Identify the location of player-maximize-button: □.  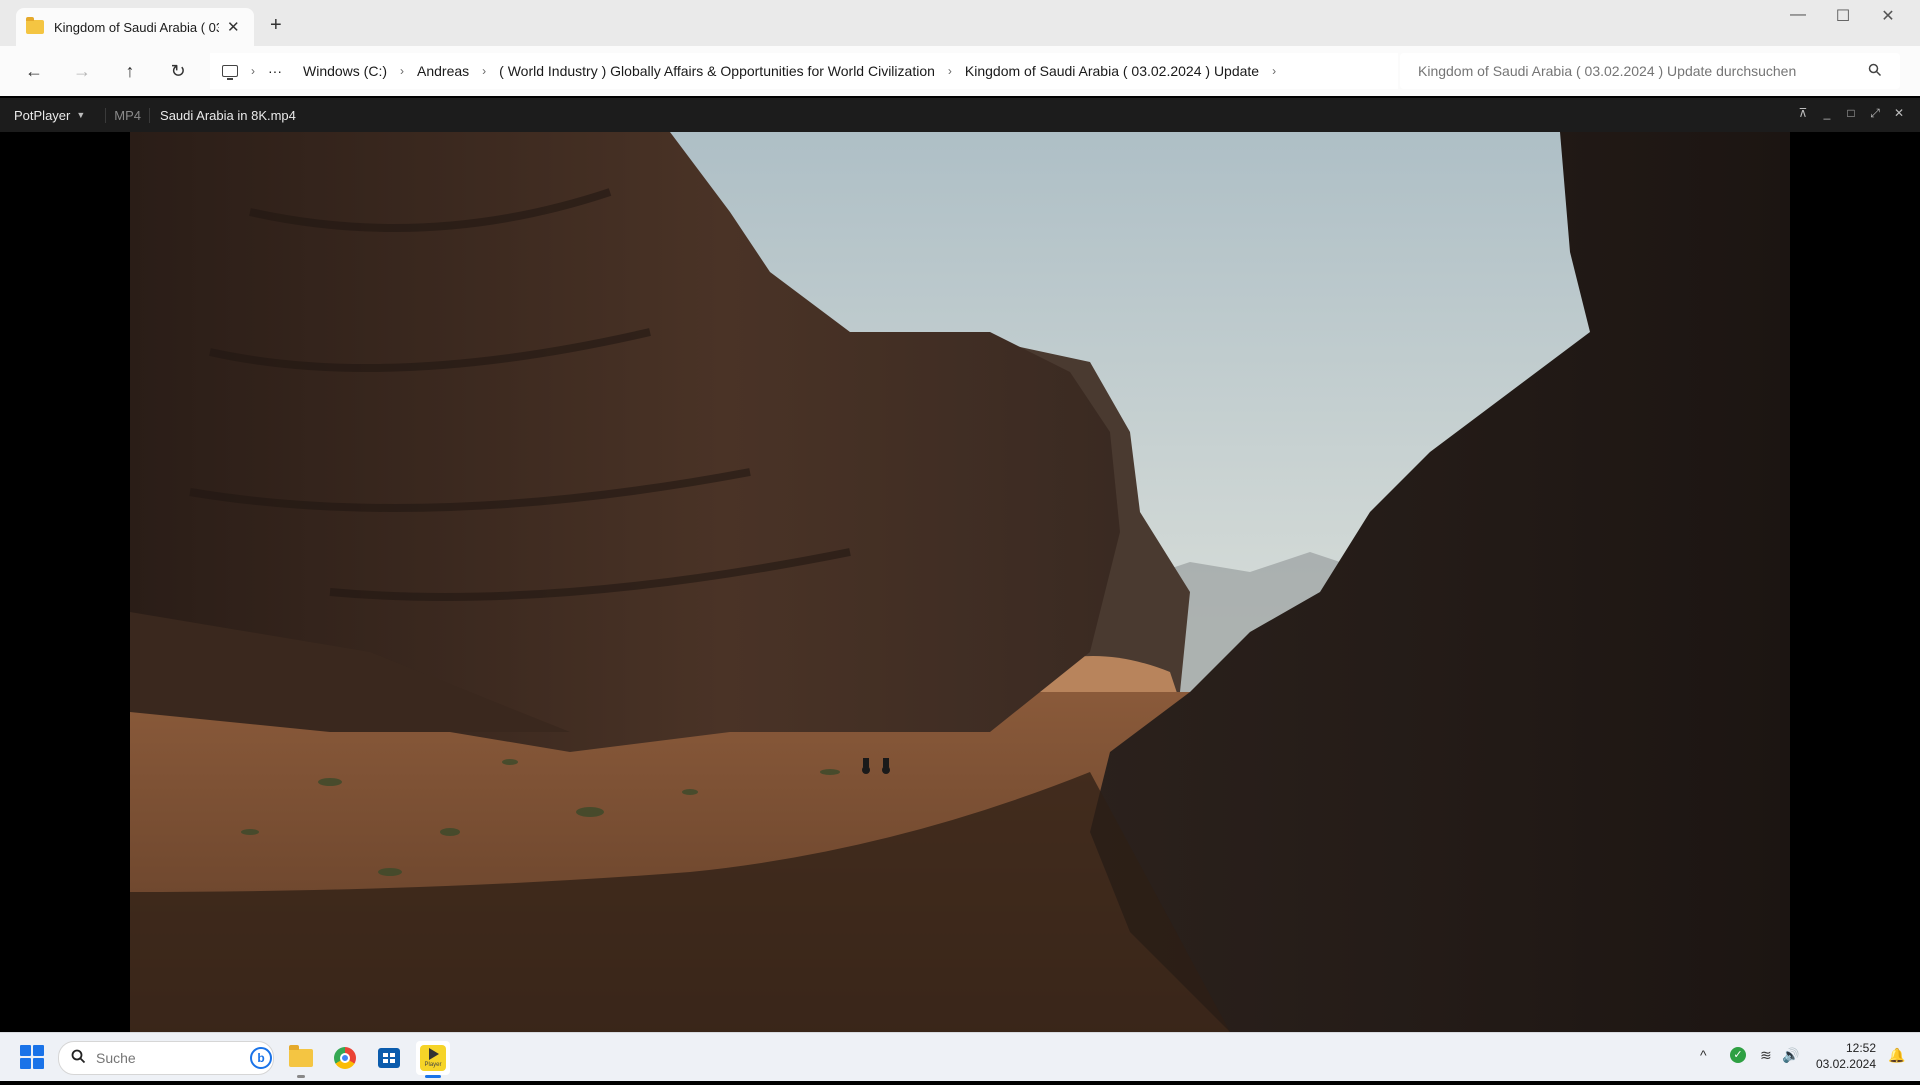
(1851, 113).